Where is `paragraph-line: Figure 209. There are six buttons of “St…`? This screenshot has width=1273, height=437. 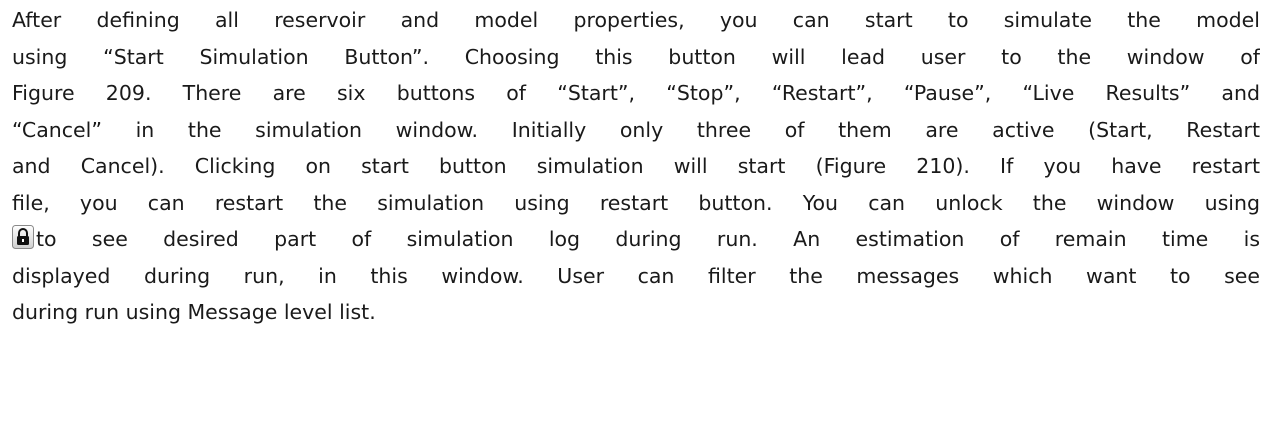 paragraph-line: Figure 209. There are six buttons of “St… is located at coordinates (636, 93).